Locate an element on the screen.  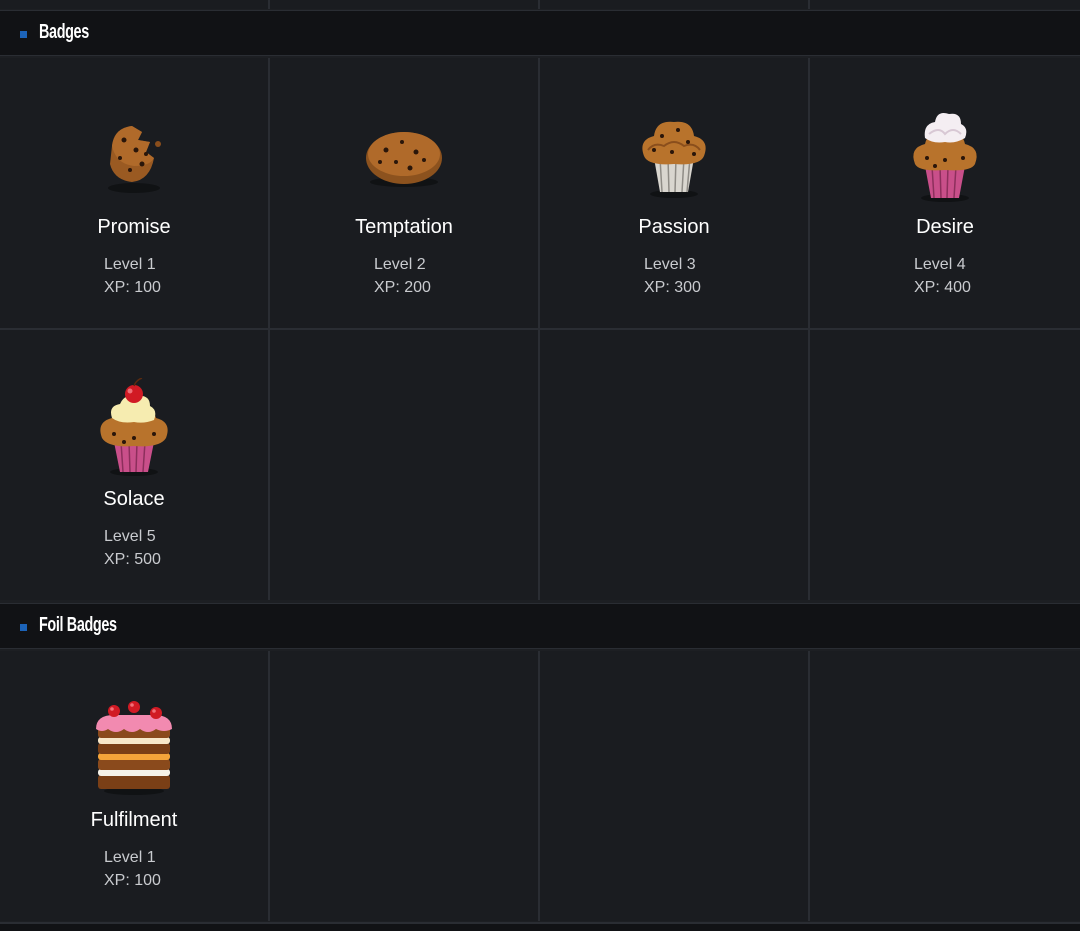
badge-name: Fulfilment is located at coordinates (134, 820).